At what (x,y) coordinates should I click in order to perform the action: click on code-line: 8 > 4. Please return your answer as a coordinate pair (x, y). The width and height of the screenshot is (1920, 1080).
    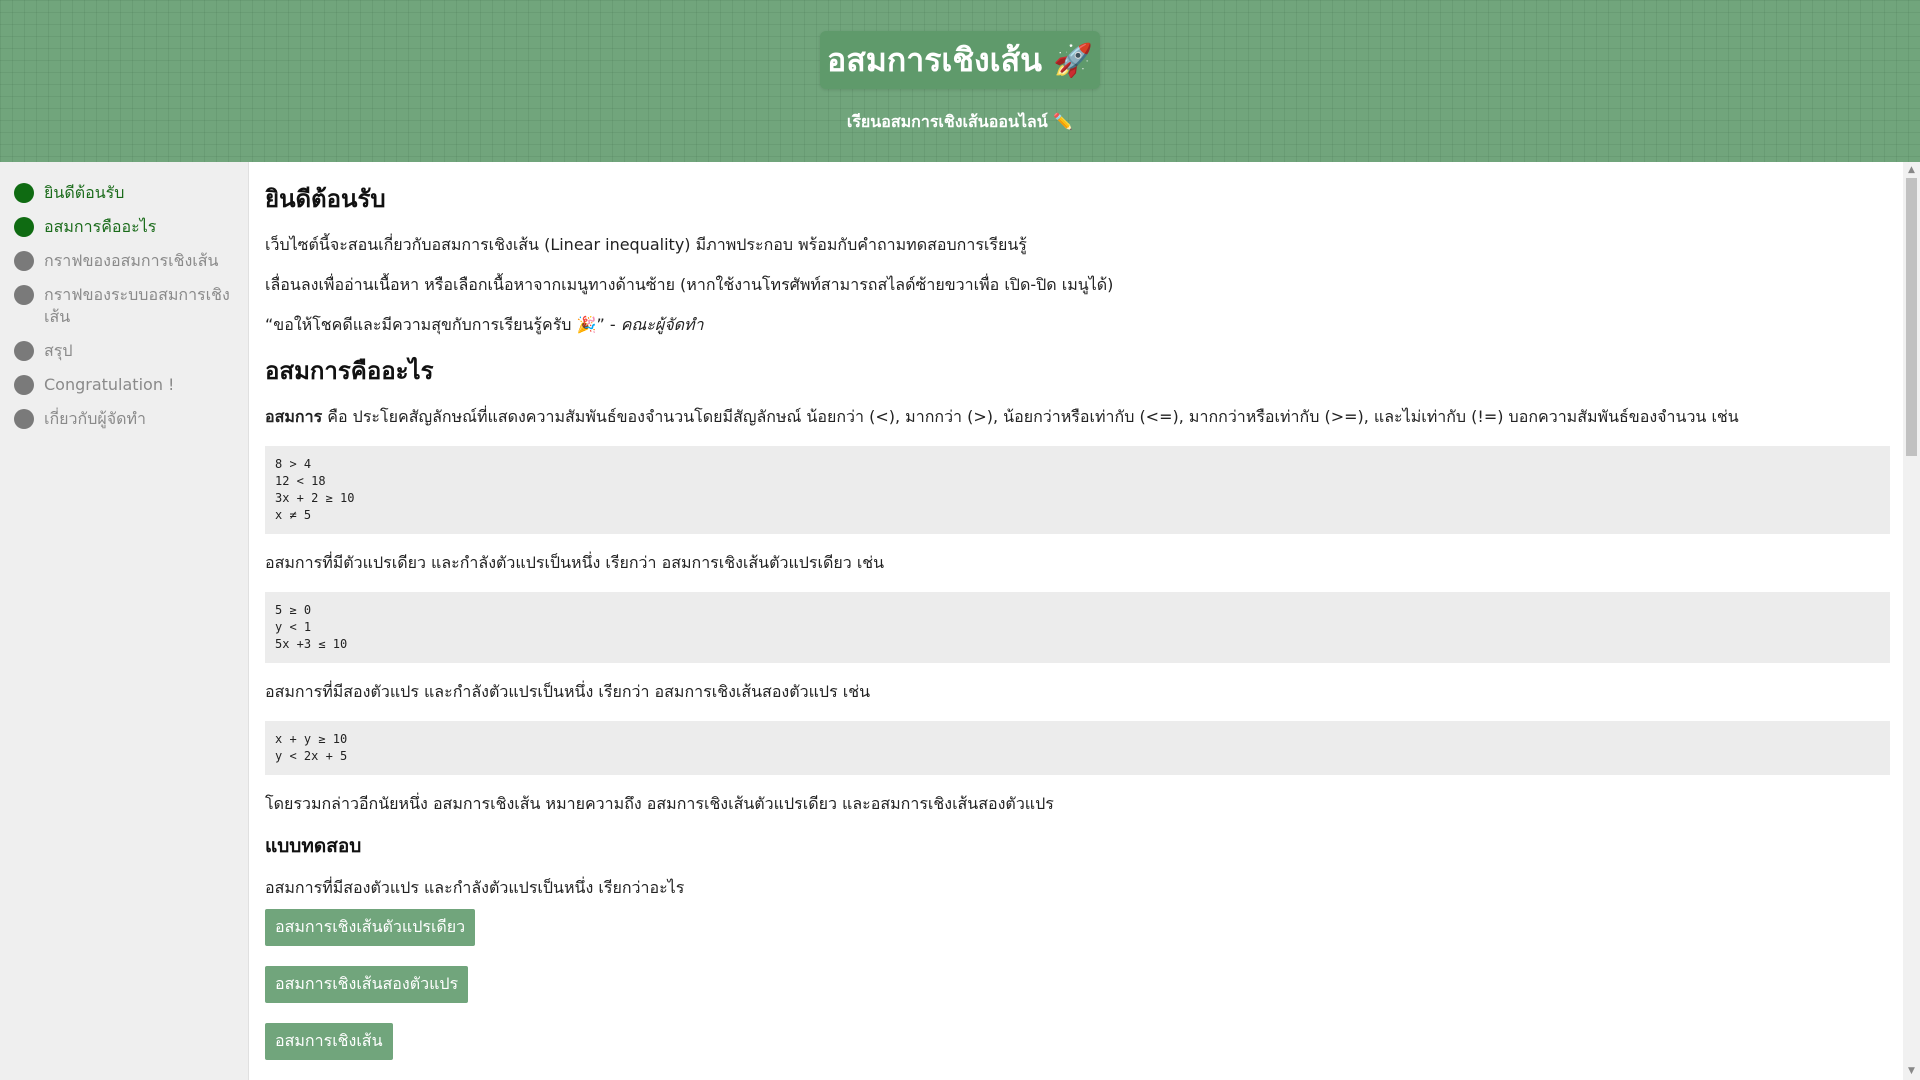
    Looking at the image, I should click on (293, 464).